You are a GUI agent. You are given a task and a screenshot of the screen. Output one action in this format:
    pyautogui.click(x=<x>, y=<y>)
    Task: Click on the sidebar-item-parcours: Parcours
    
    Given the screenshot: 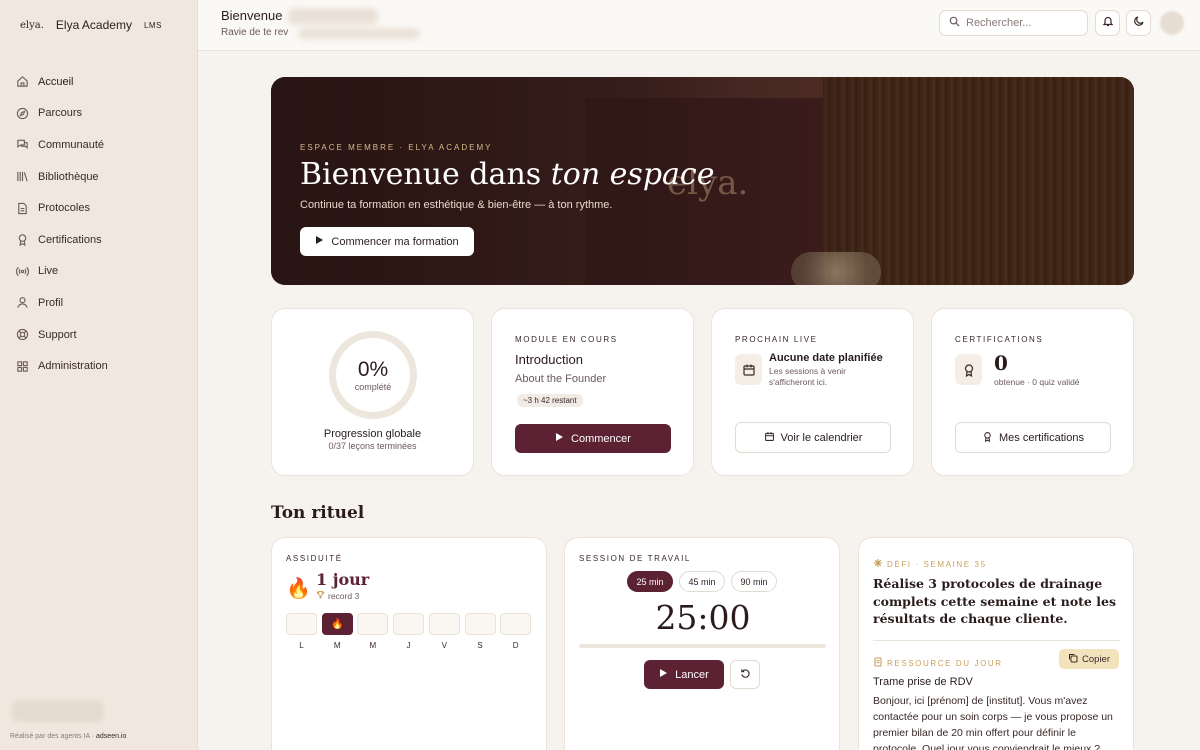 What is the action you would take?
    pyautogui.click(x=101, y=114)
    